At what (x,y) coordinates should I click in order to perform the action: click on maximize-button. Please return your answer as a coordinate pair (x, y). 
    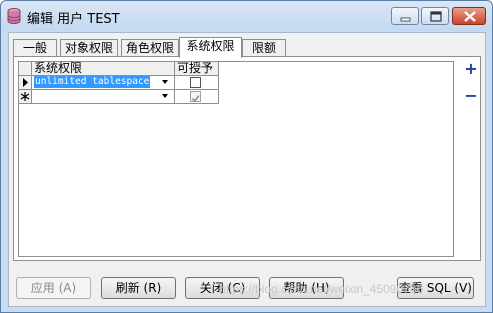
    Looking at the image, I should click on (435, 16).